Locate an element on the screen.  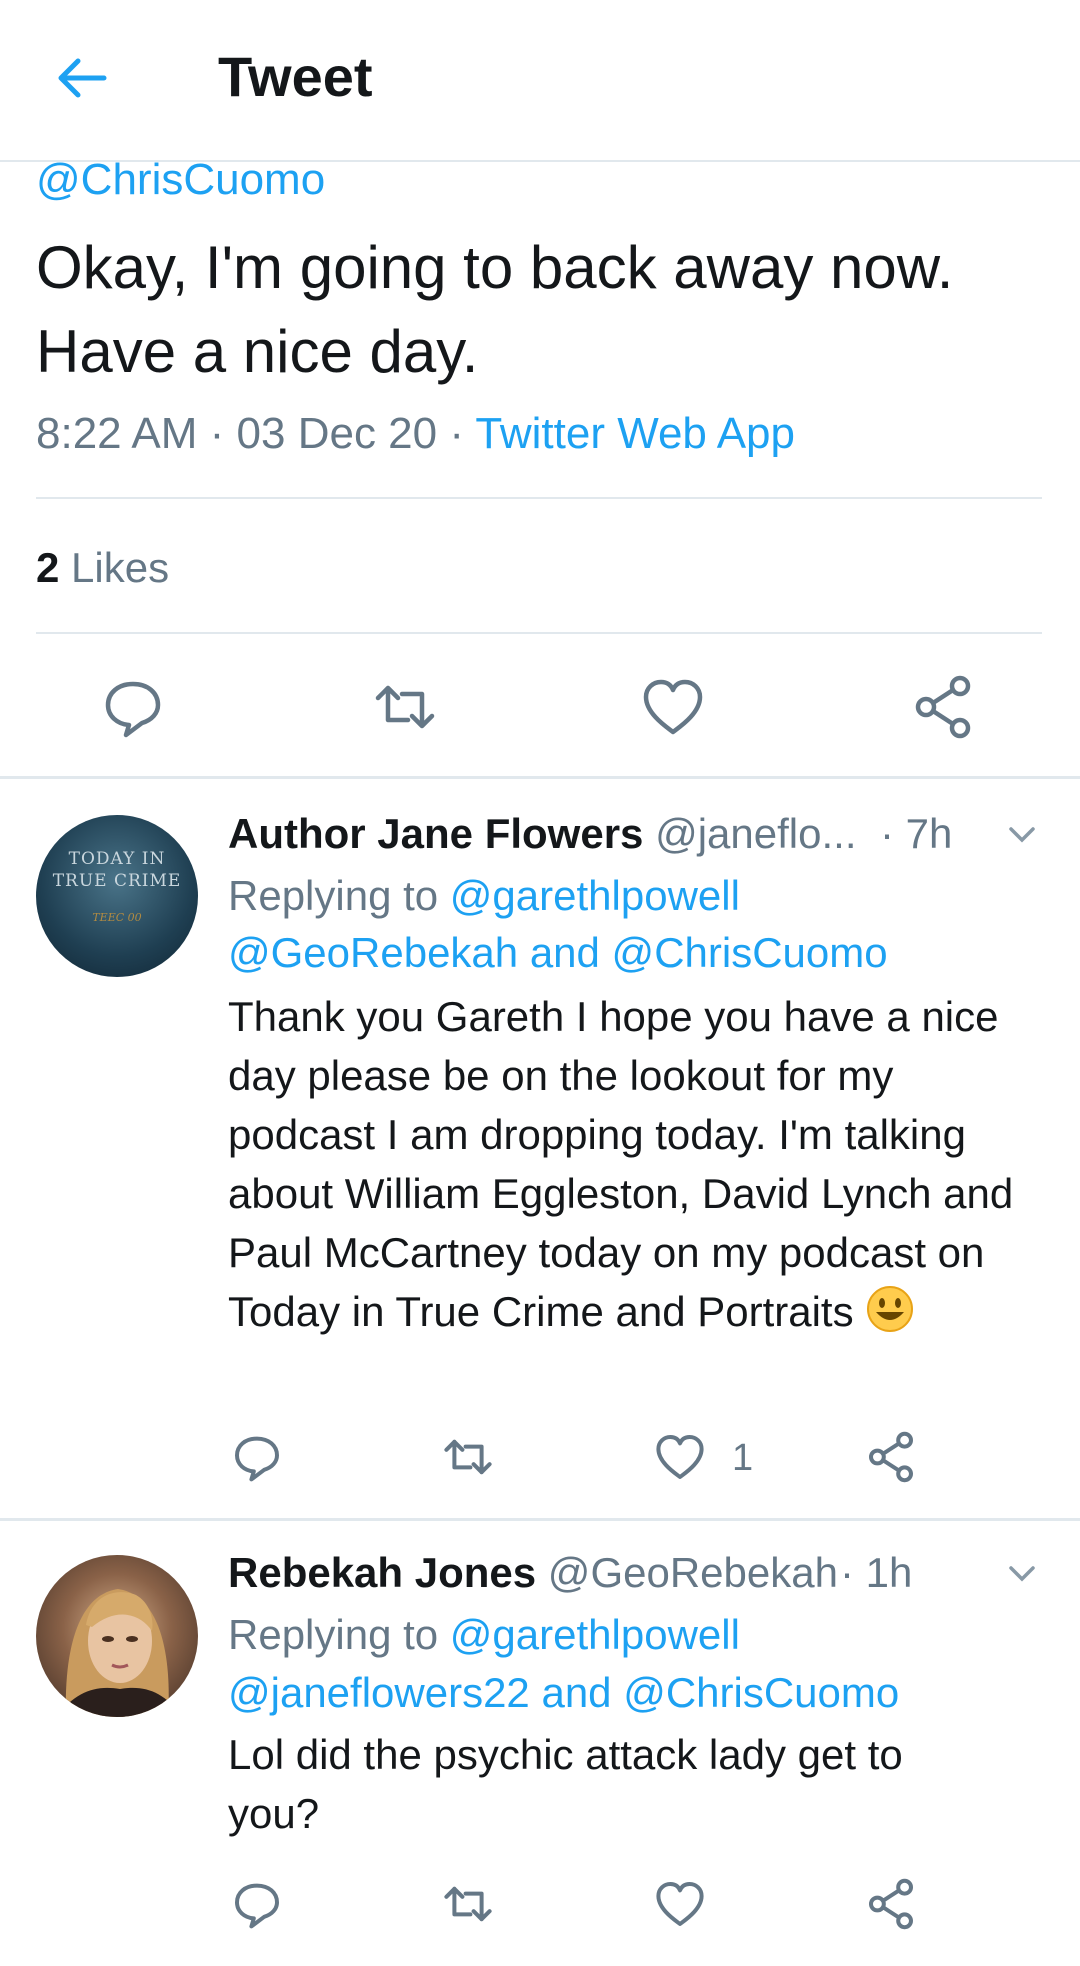
page-title: Tweet is located at coordinates (295, 76).